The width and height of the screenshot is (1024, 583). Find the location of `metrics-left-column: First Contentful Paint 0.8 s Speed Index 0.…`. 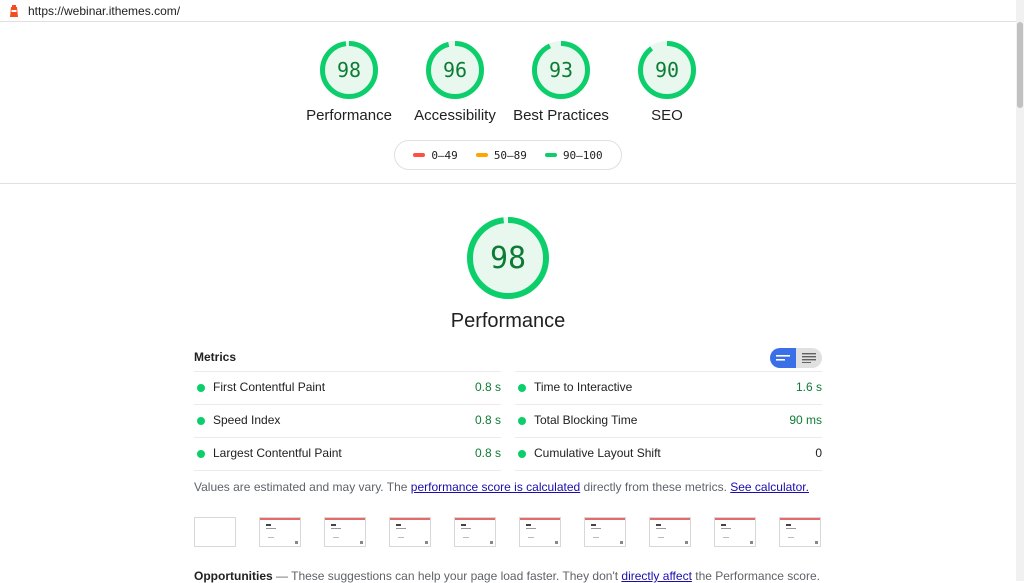

metrics-left-column: First Contentful Paint 0.8 s Speed Index 0.… is located at coordinates (347, 421).